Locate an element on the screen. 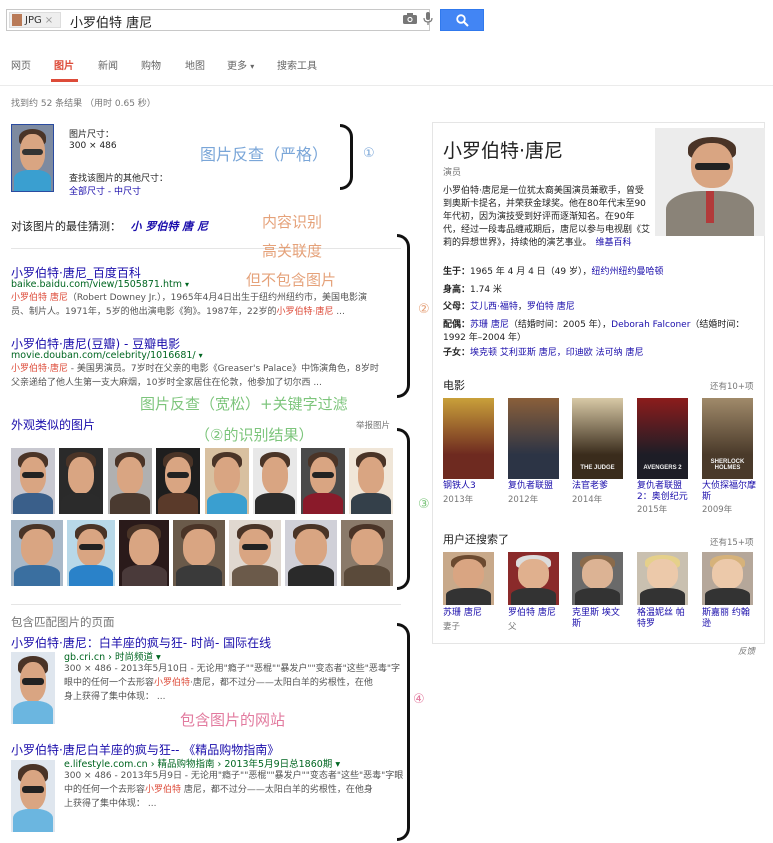 This screenshot has height=843, width=773. result-url: baike.baidu.com/view/1505871.htm ▾ is located at coordinates (100, 284).